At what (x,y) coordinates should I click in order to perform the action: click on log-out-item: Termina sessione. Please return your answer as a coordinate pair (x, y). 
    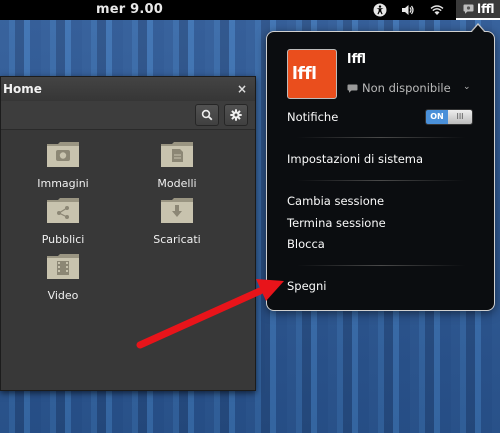
    Looking at the image, I should click on (336, 223).